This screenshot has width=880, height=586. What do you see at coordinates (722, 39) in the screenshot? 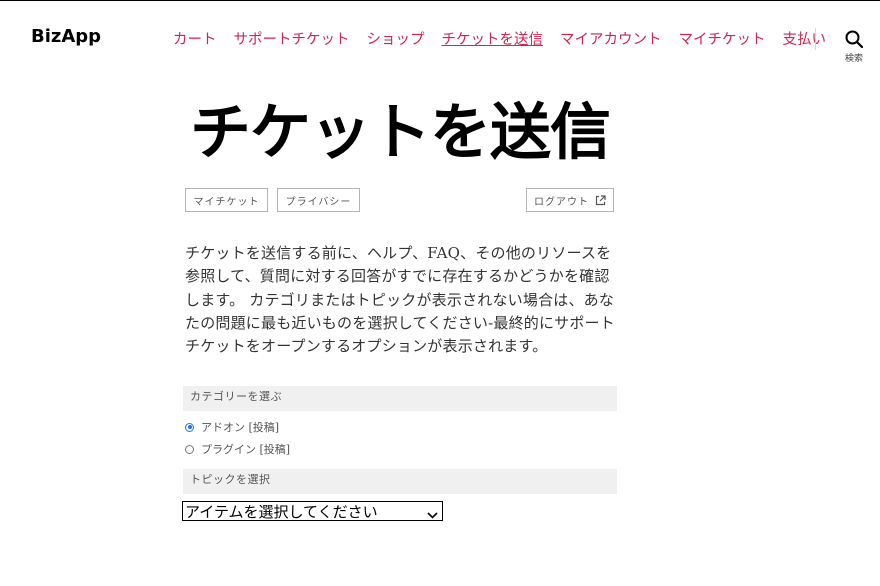
I see `nav-item-my-tickets: マイチケット` at bounding box center [722, 39].